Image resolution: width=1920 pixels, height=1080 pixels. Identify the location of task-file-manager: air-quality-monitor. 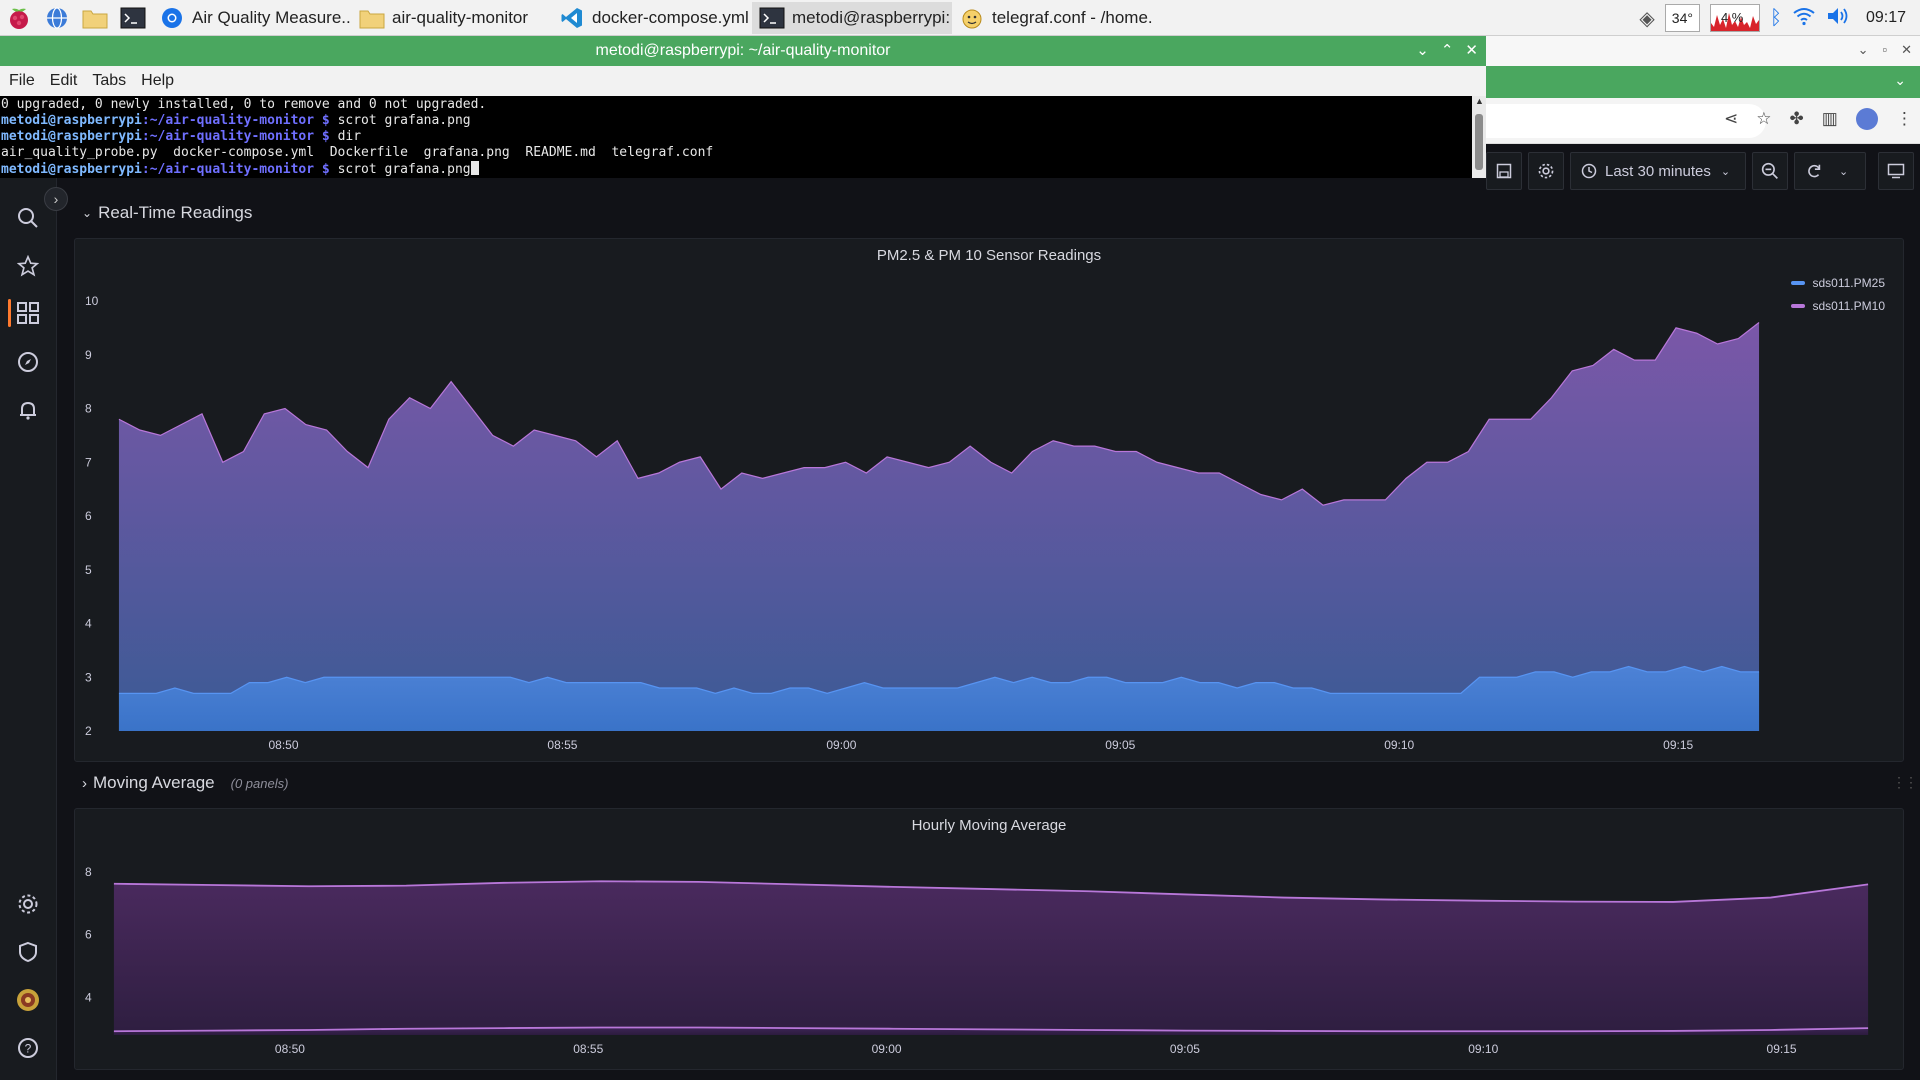
(452, 18).